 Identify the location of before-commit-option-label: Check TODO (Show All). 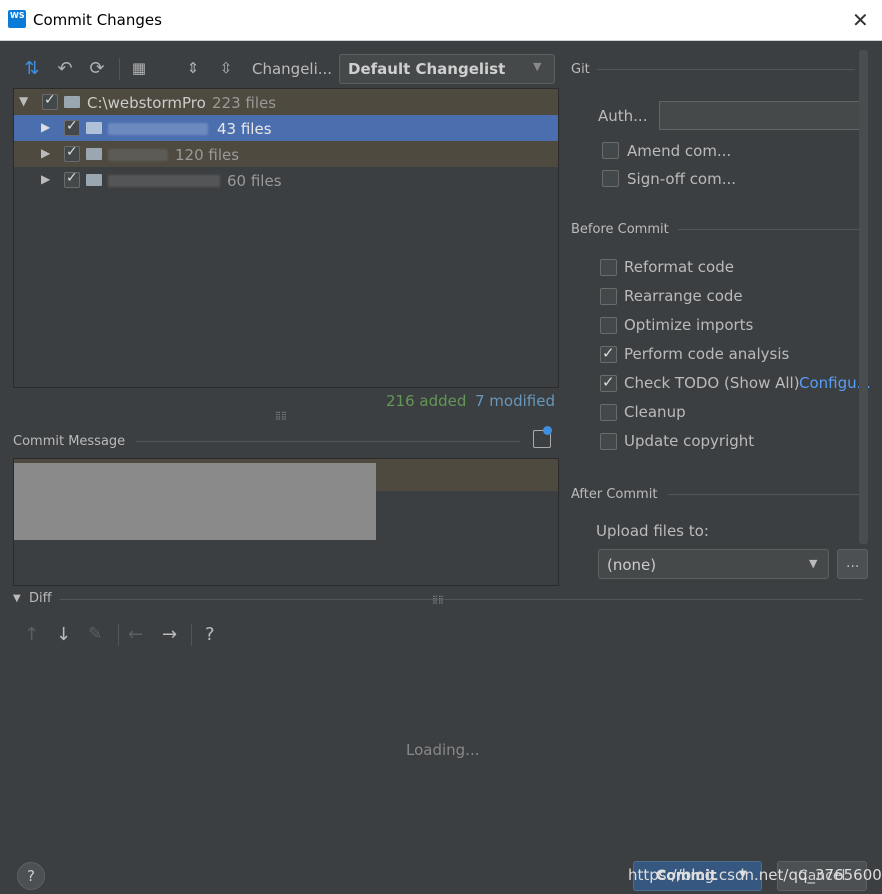
(712, 383).